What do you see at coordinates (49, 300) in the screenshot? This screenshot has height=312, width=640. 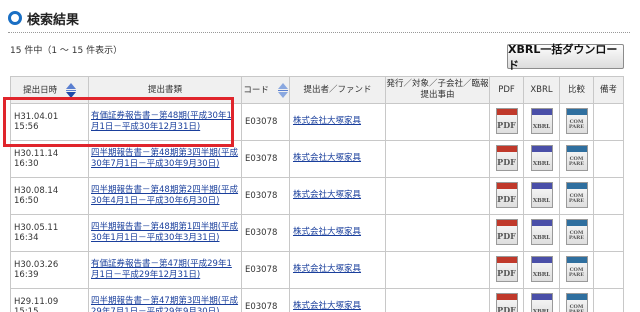 I see `row-date: H29.11.09 15:15` at bounding box center [49, 300].